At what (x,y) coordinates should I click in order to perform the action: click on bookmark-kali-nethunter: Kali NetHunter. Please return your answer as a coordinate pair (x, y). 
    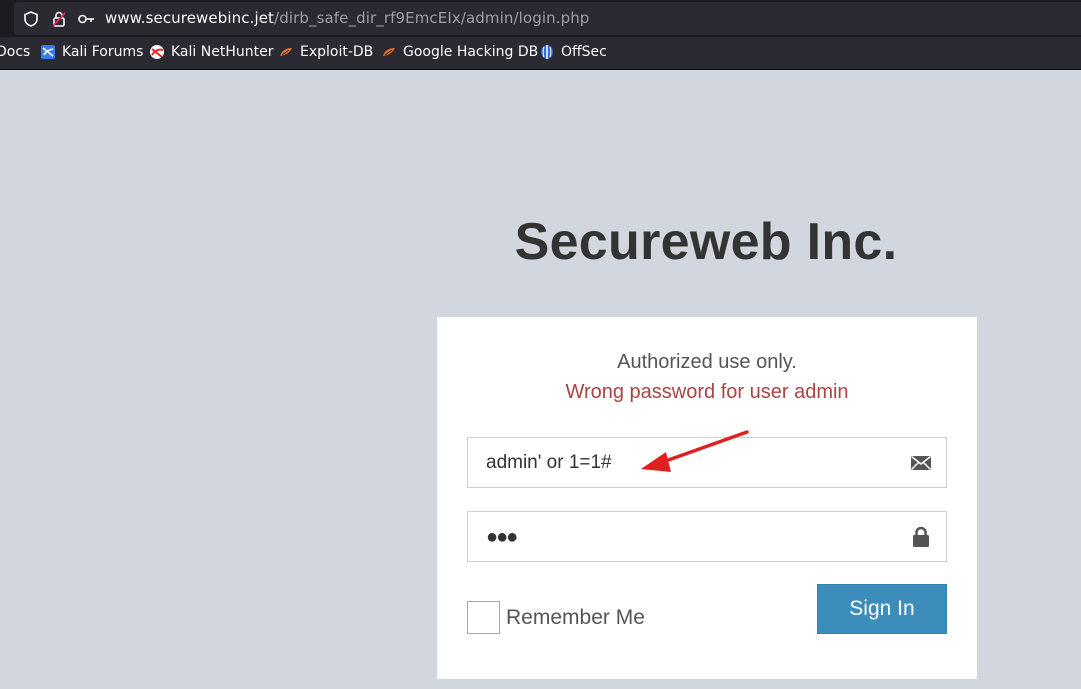
    Looking at the image, I should click on (211, 52).